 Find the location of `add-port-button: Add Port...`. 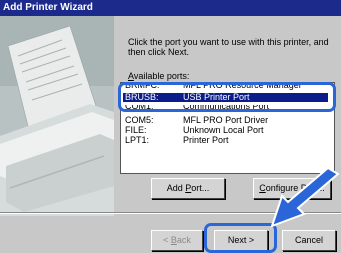

add-port-button: Add Port... is located at coordinates (188, 188).